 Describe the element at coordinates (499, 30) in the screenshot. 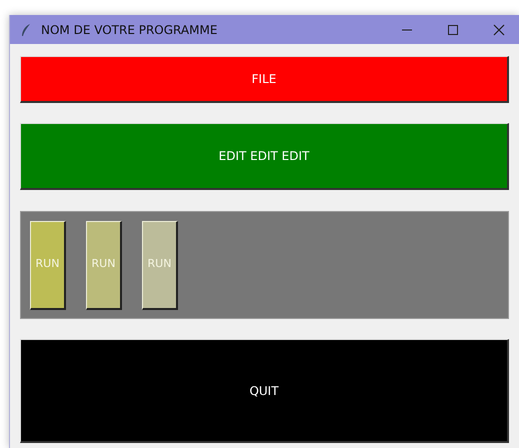

I see `close-icon` at that location.